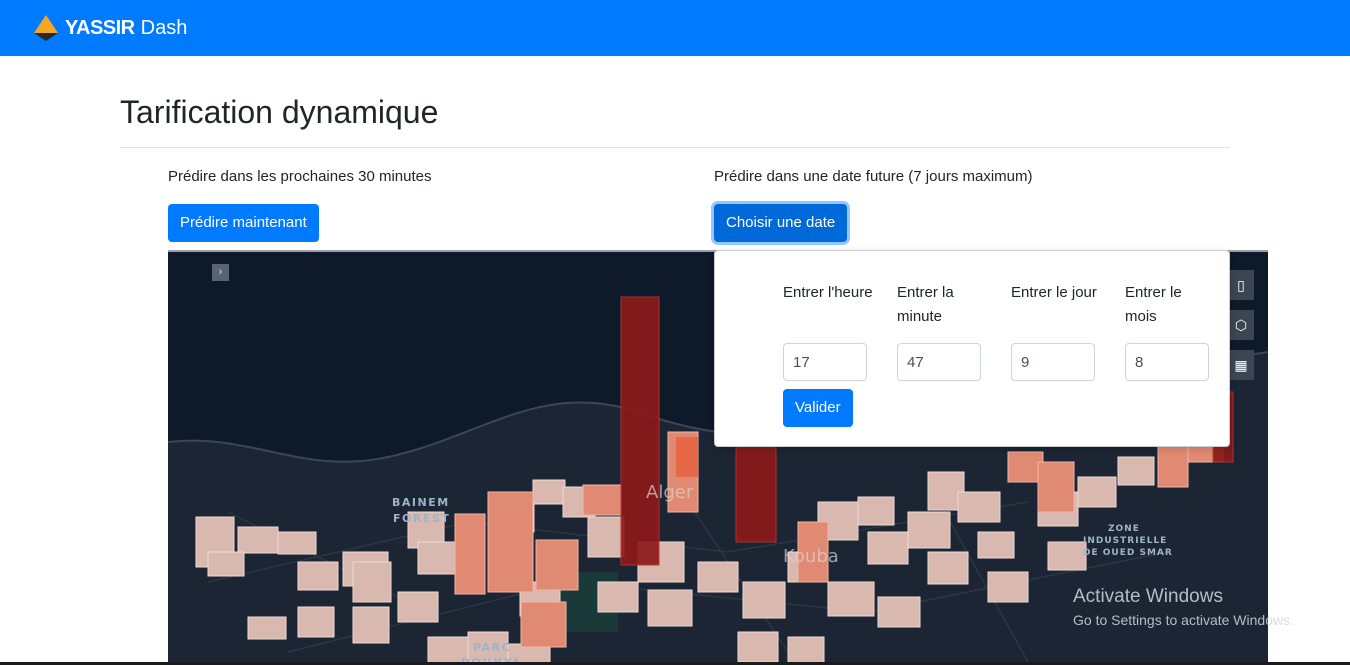  What do you see at coordinates (100, 27) in the screenshot?
I see `brand-name: YASSIR` at bounding box center [100, 27].